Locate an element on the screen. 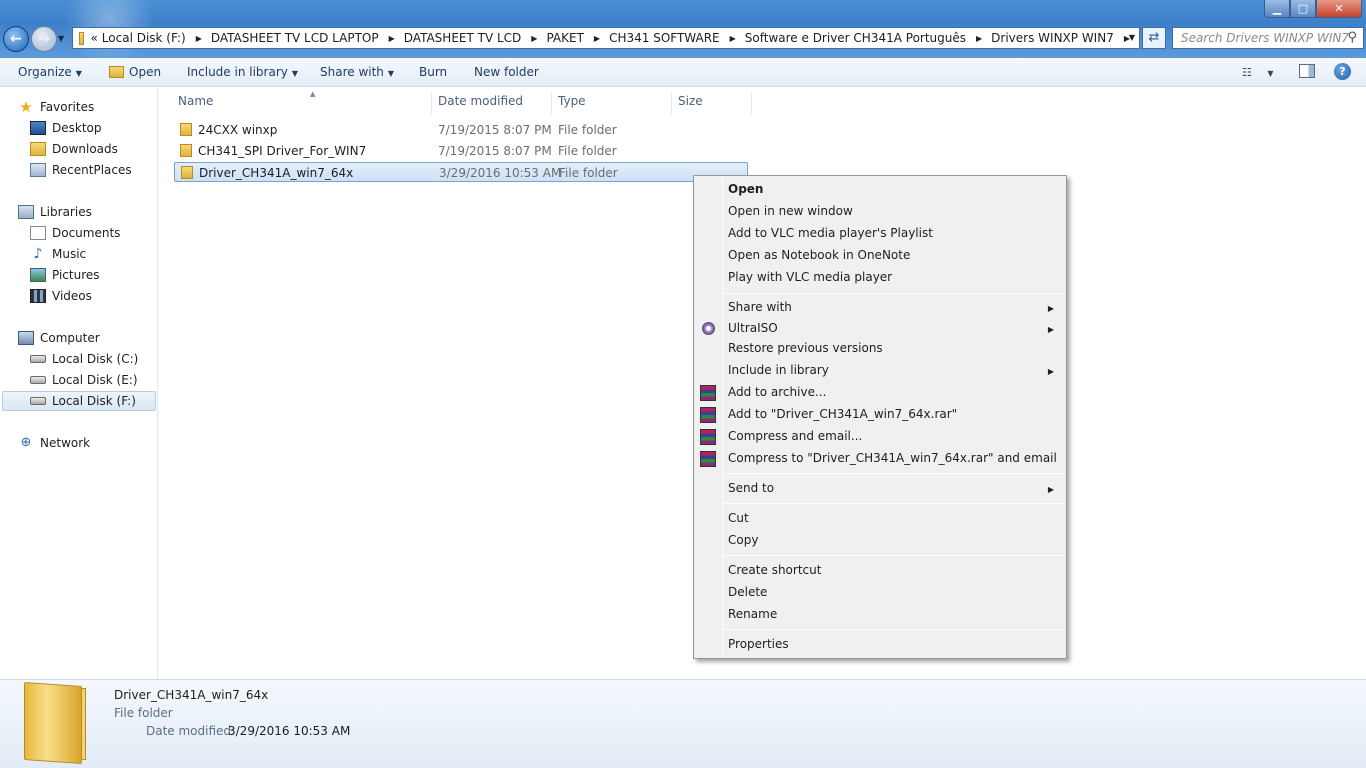 This screenshot has width=1366, height=768. recent-places-icon is located at coordinates (38, 170).